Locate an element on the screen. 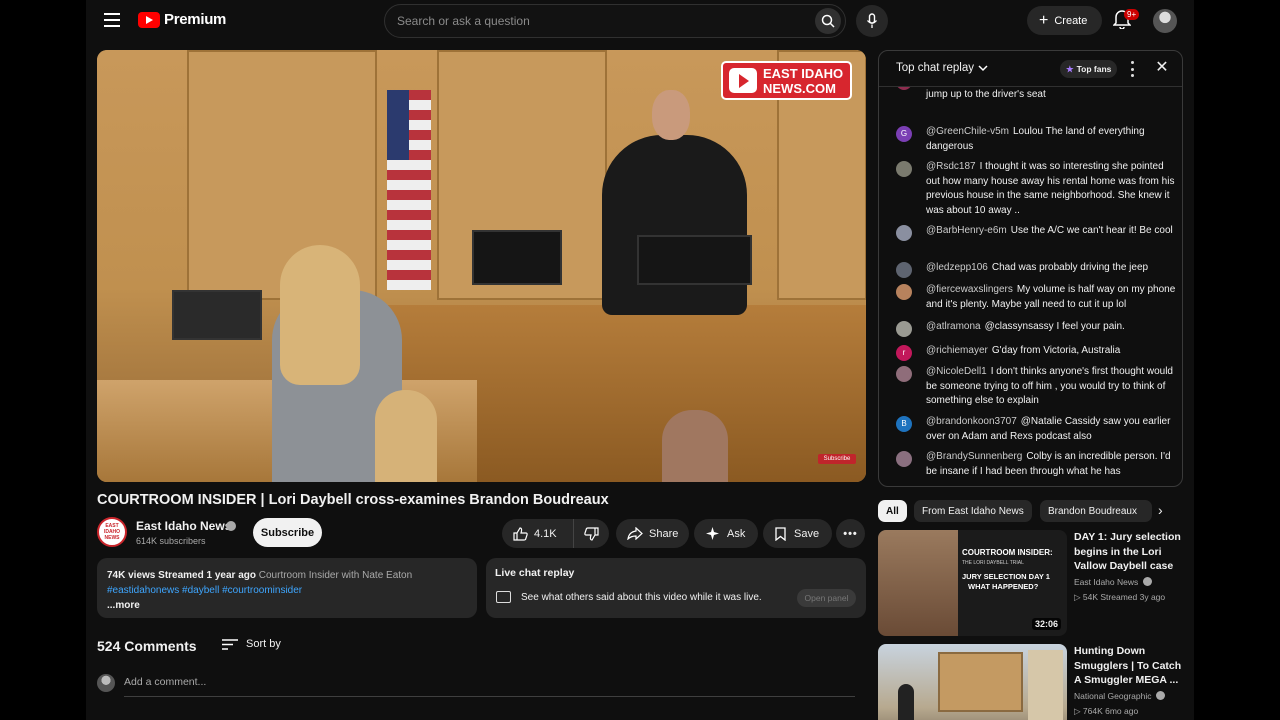 The height and width of the screenshot is (720, 1280). chat-more-icon is located at coordinates (1132, 69).